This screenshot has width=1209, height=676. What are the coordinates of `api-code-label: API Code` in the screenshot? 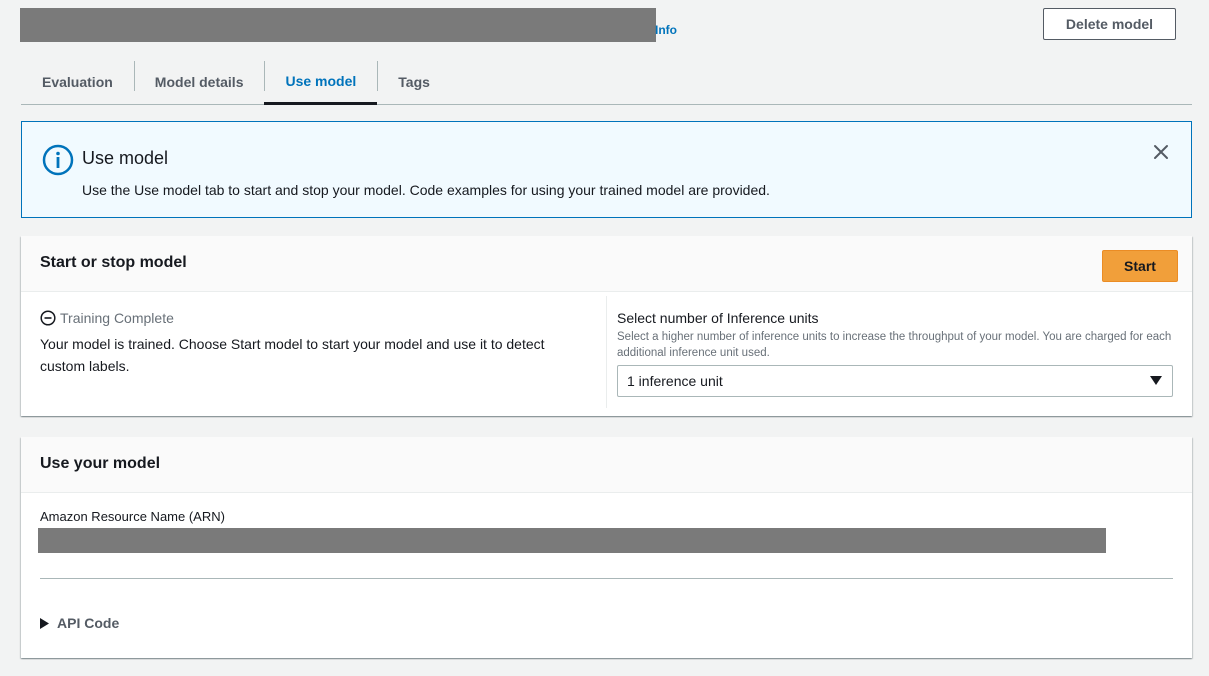 It's located at (88, 623).